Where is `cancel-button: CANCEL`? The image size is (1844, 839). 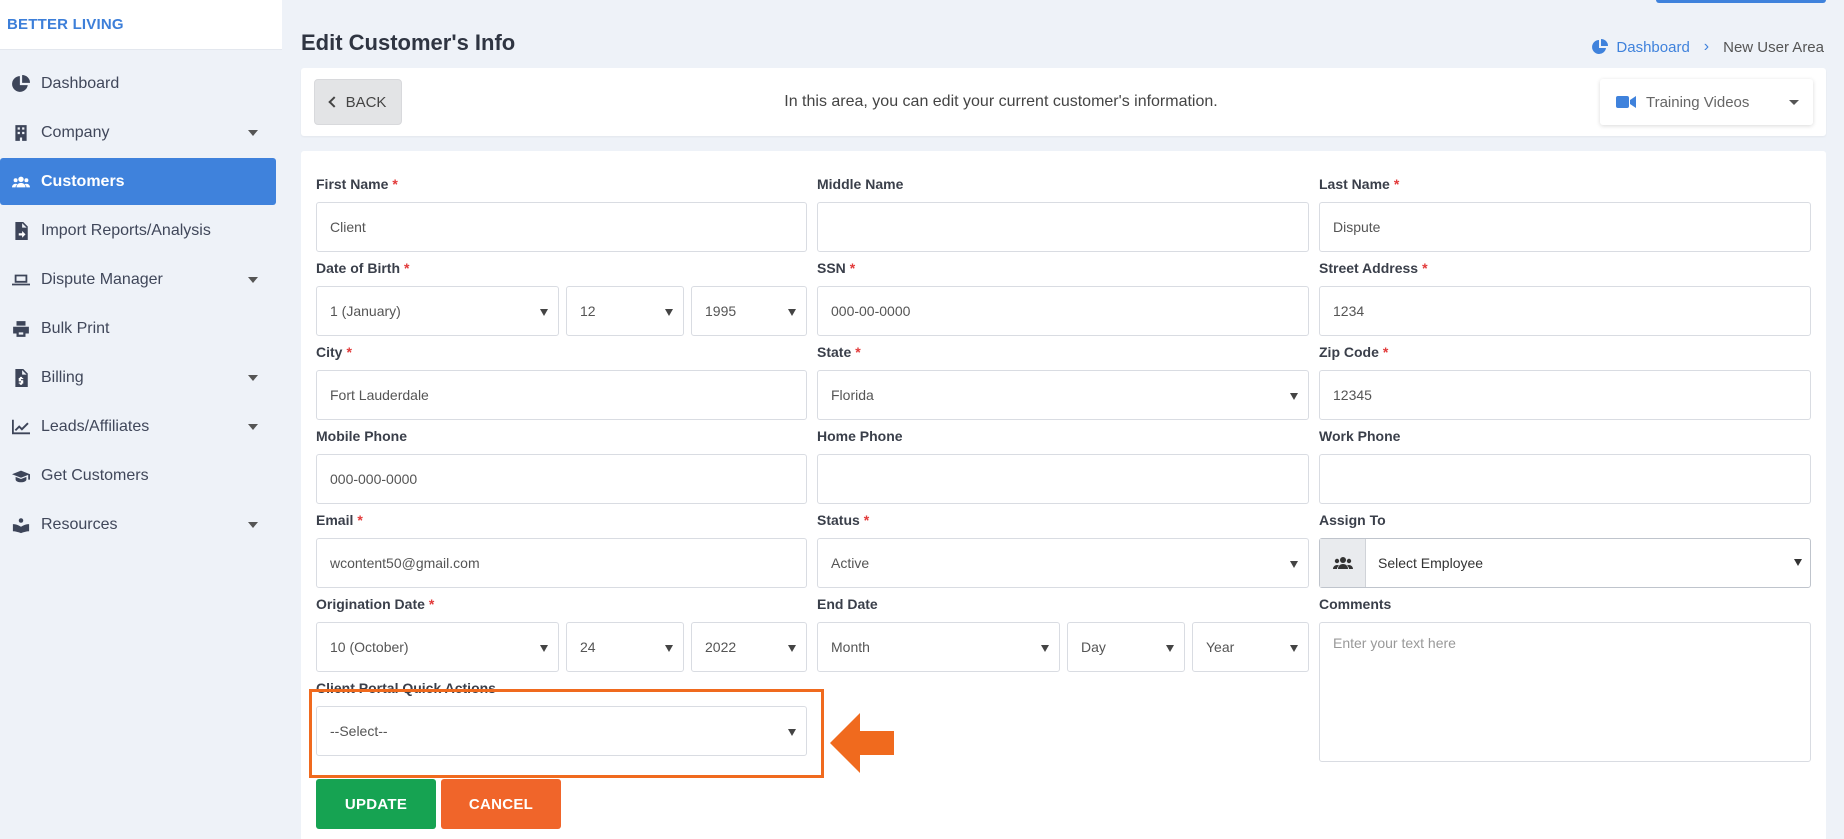
cancel-button: CANCEL is located at coordinates (501, 804).